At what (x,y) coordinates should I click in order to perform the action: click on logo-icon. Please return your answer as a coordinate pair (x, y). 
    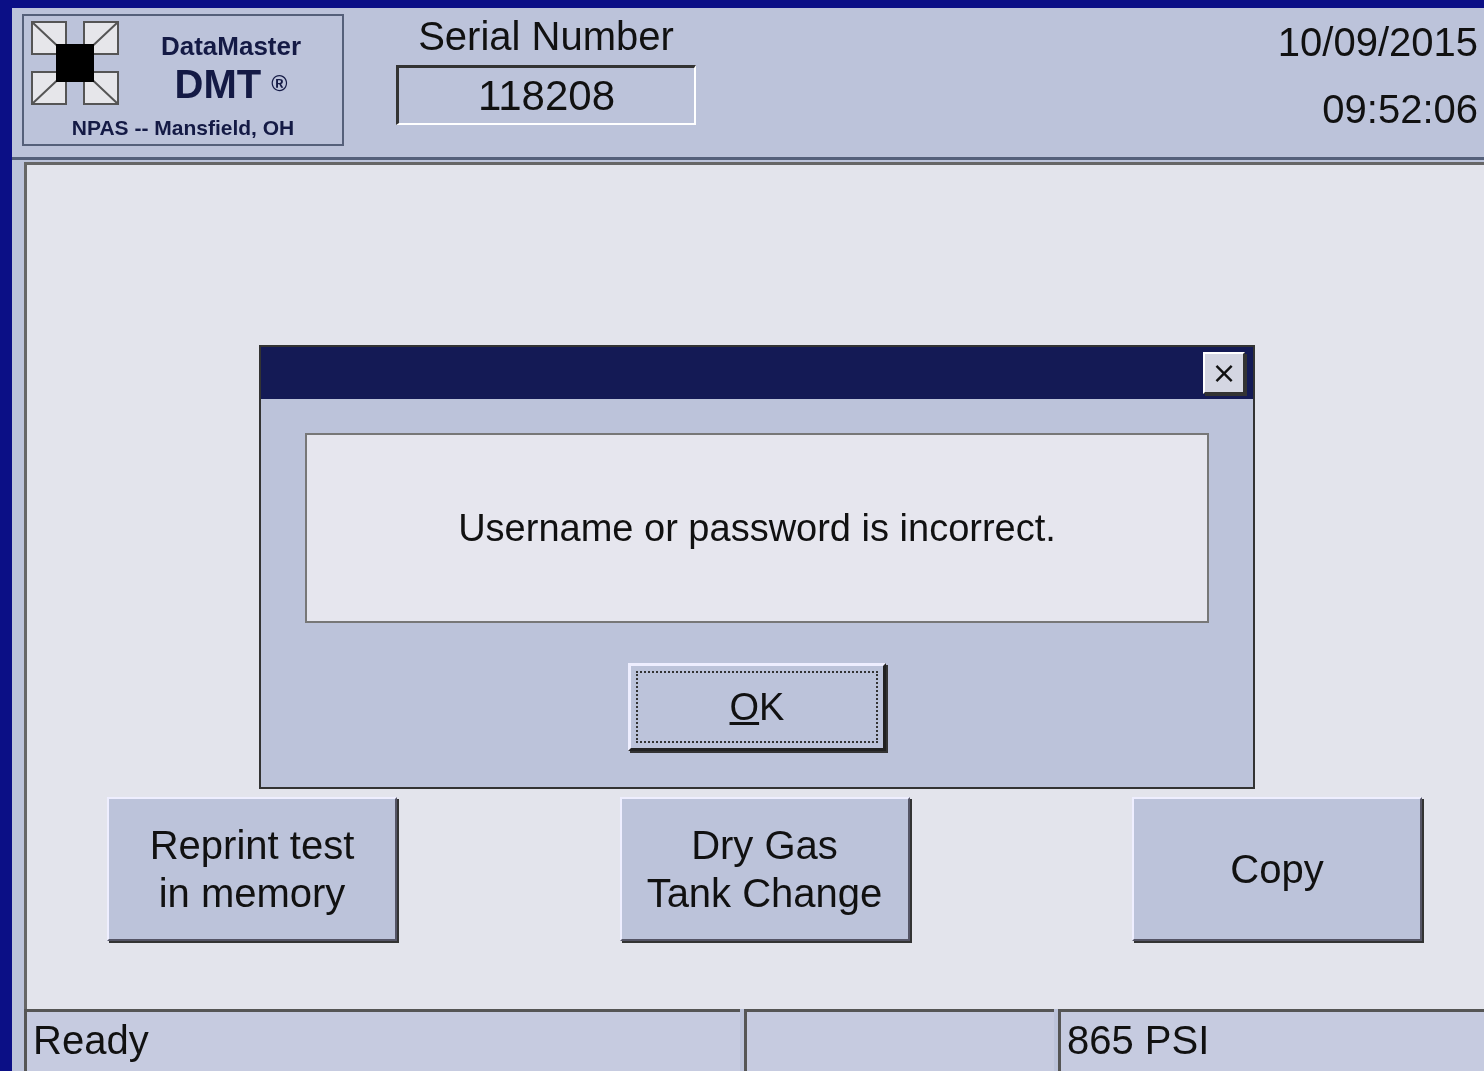
    Looking at the image, I should click on (75, 63).